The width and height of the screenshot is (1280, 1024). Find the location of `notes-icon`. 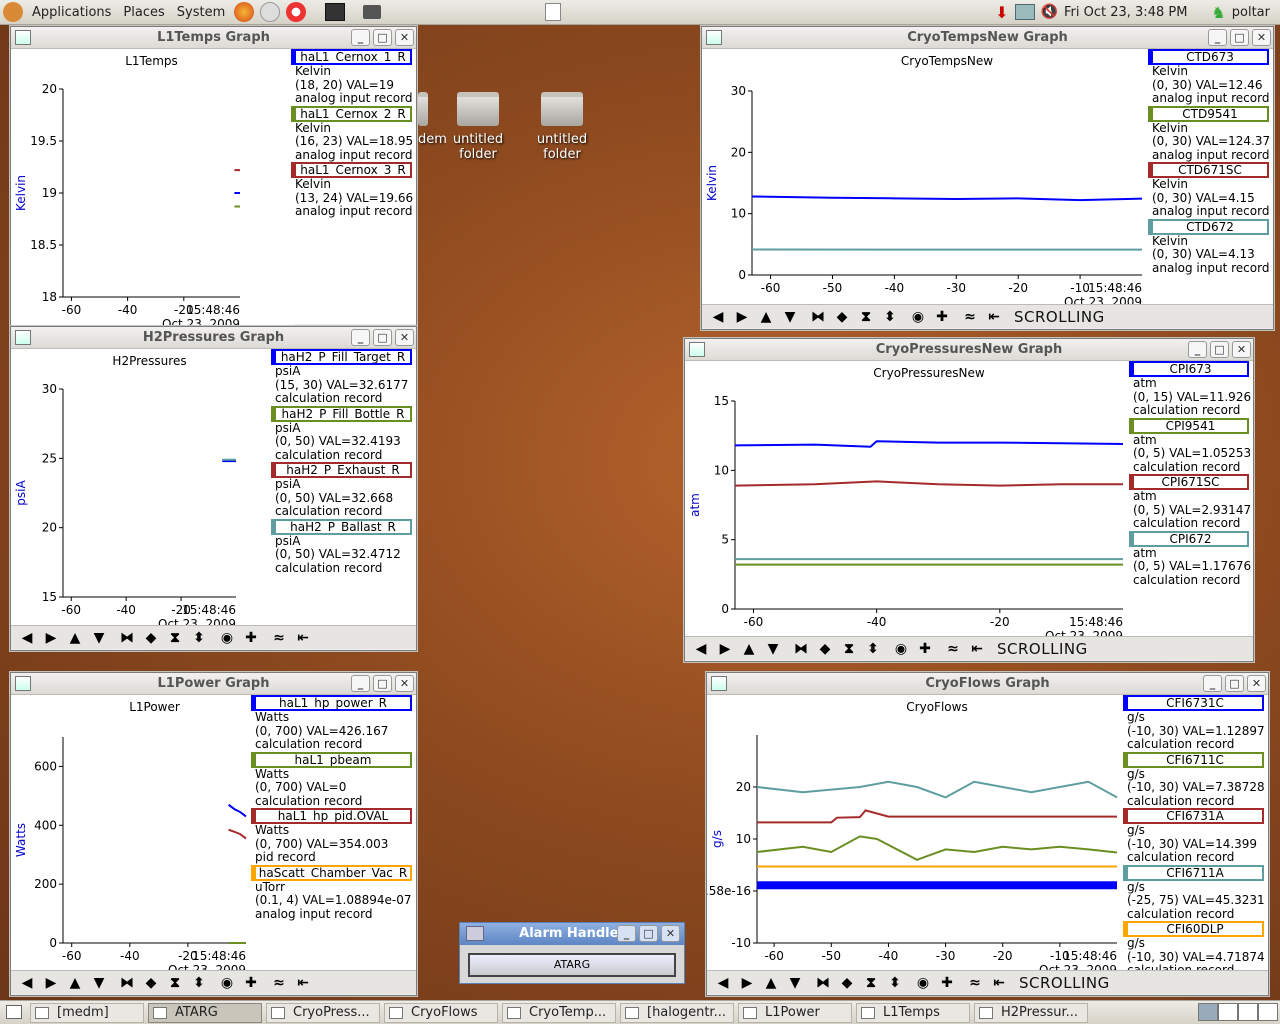

notes-icon is located at coordinates (553, 12).